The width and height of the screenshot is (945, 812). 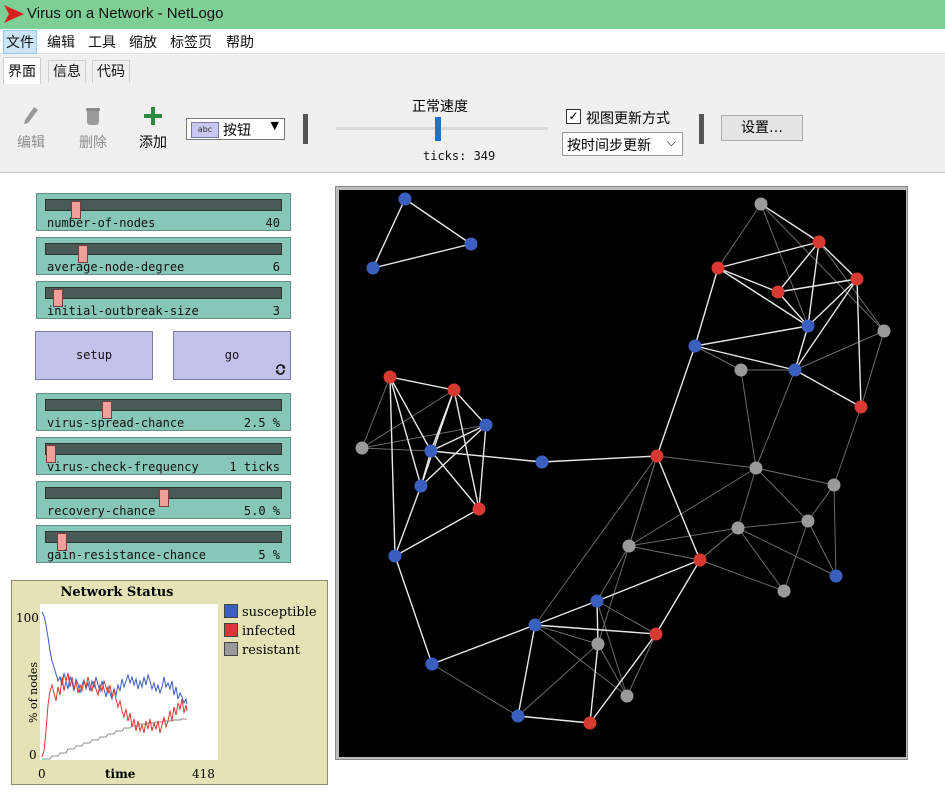 I want to click on forever-loop-icon, so click(x=280, y=369).